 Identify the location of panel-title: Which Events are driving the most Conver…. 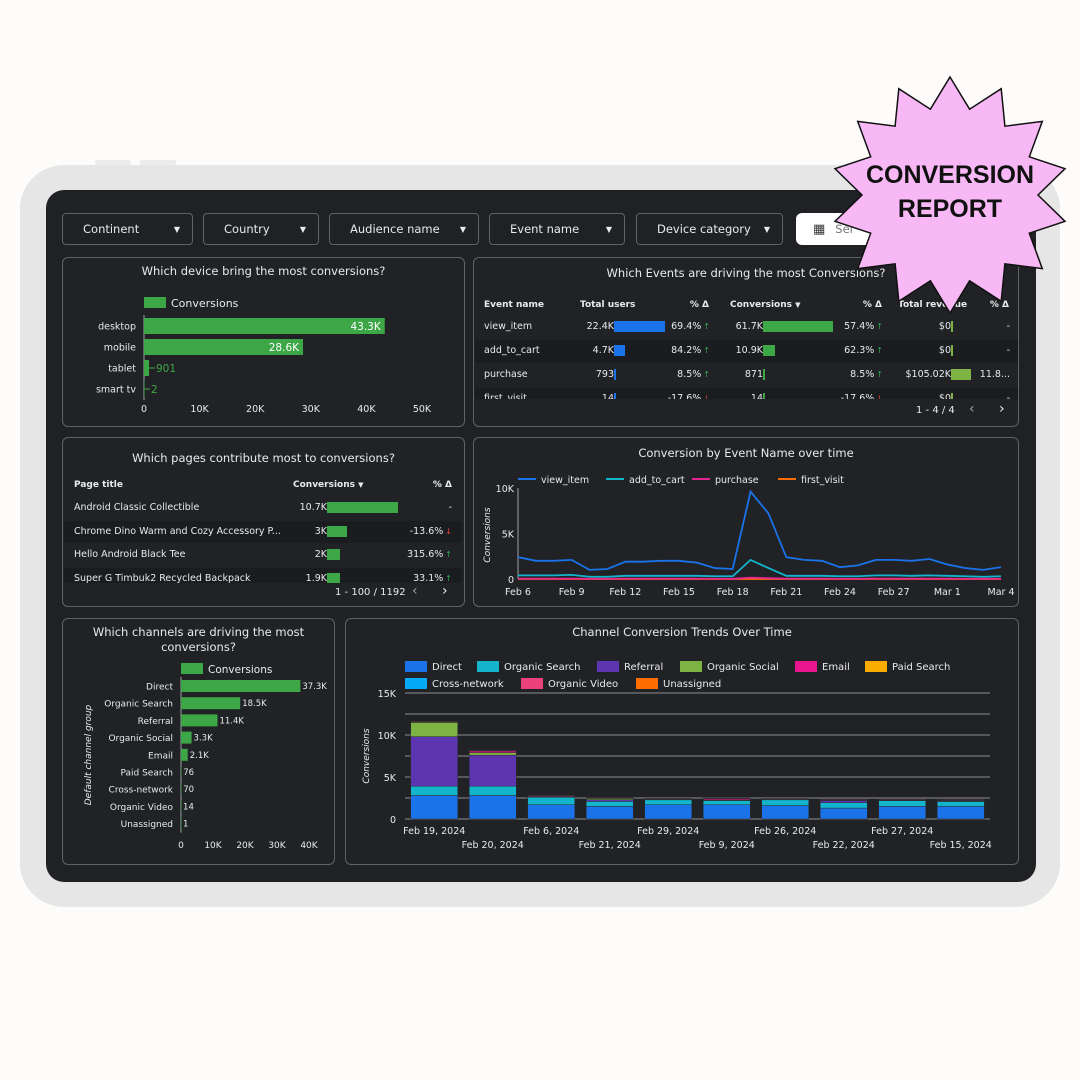
(746, 273).